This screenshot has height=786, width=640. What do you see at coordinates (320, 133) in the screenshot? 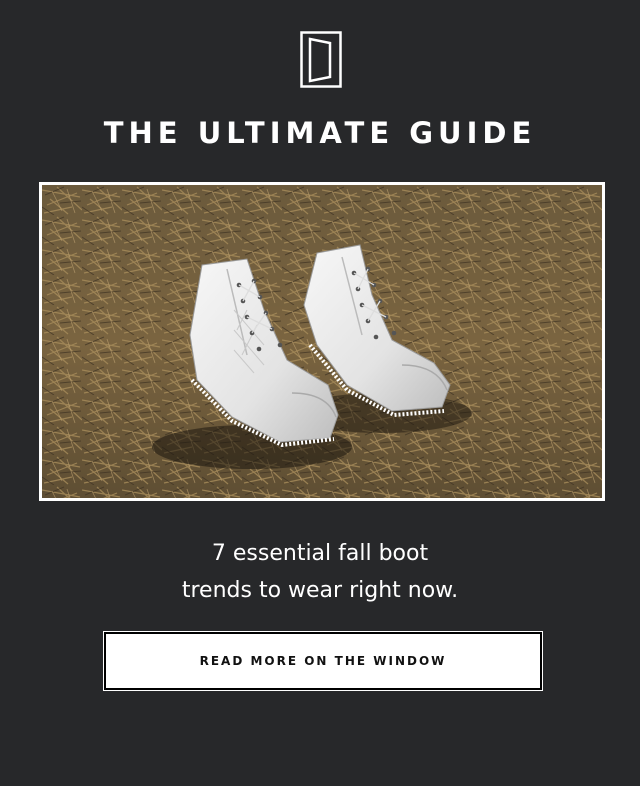
I see `page-title: THE ULTIMATE GUIDE` at bounding box center [320, 133].